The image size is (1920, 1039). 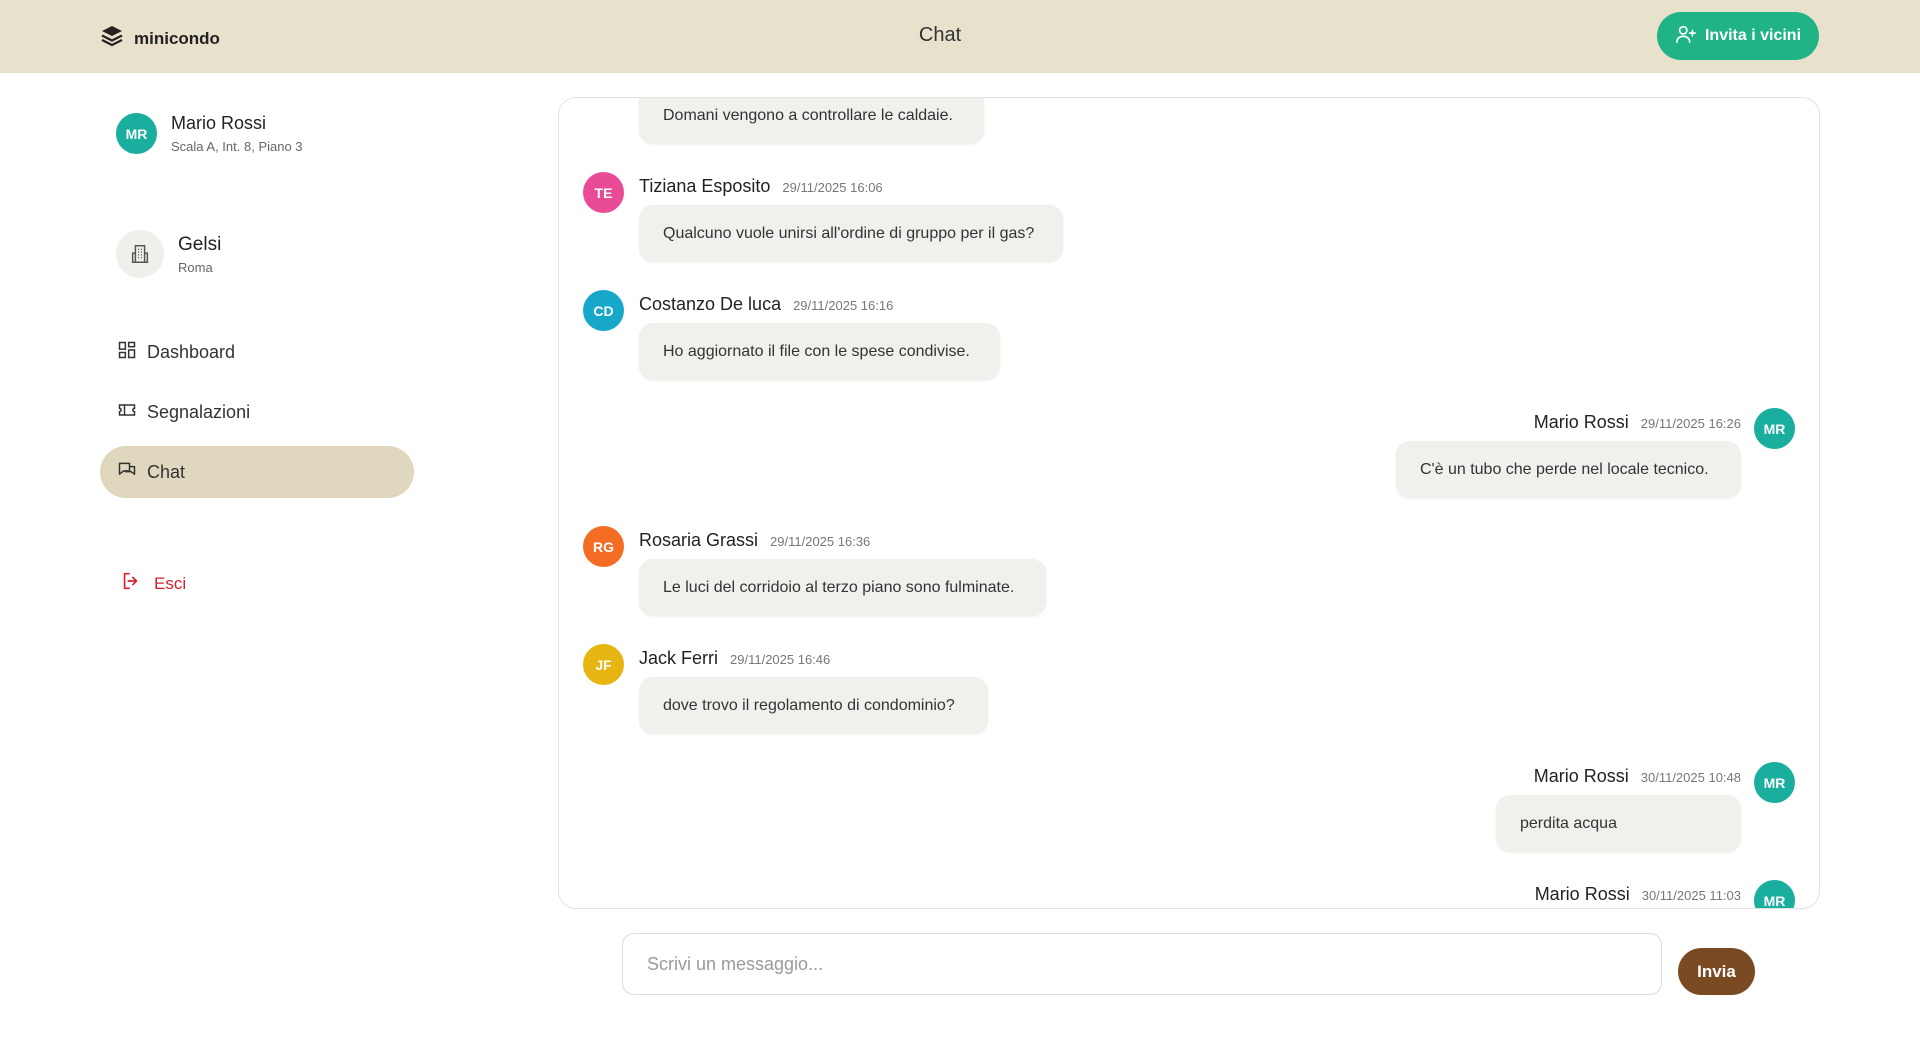 What do you see at coordinates (257, 412) in the screenshot?
I see `sidebar-item-segnalazioni: Segnalazioni` at bounding box center [257, 412].